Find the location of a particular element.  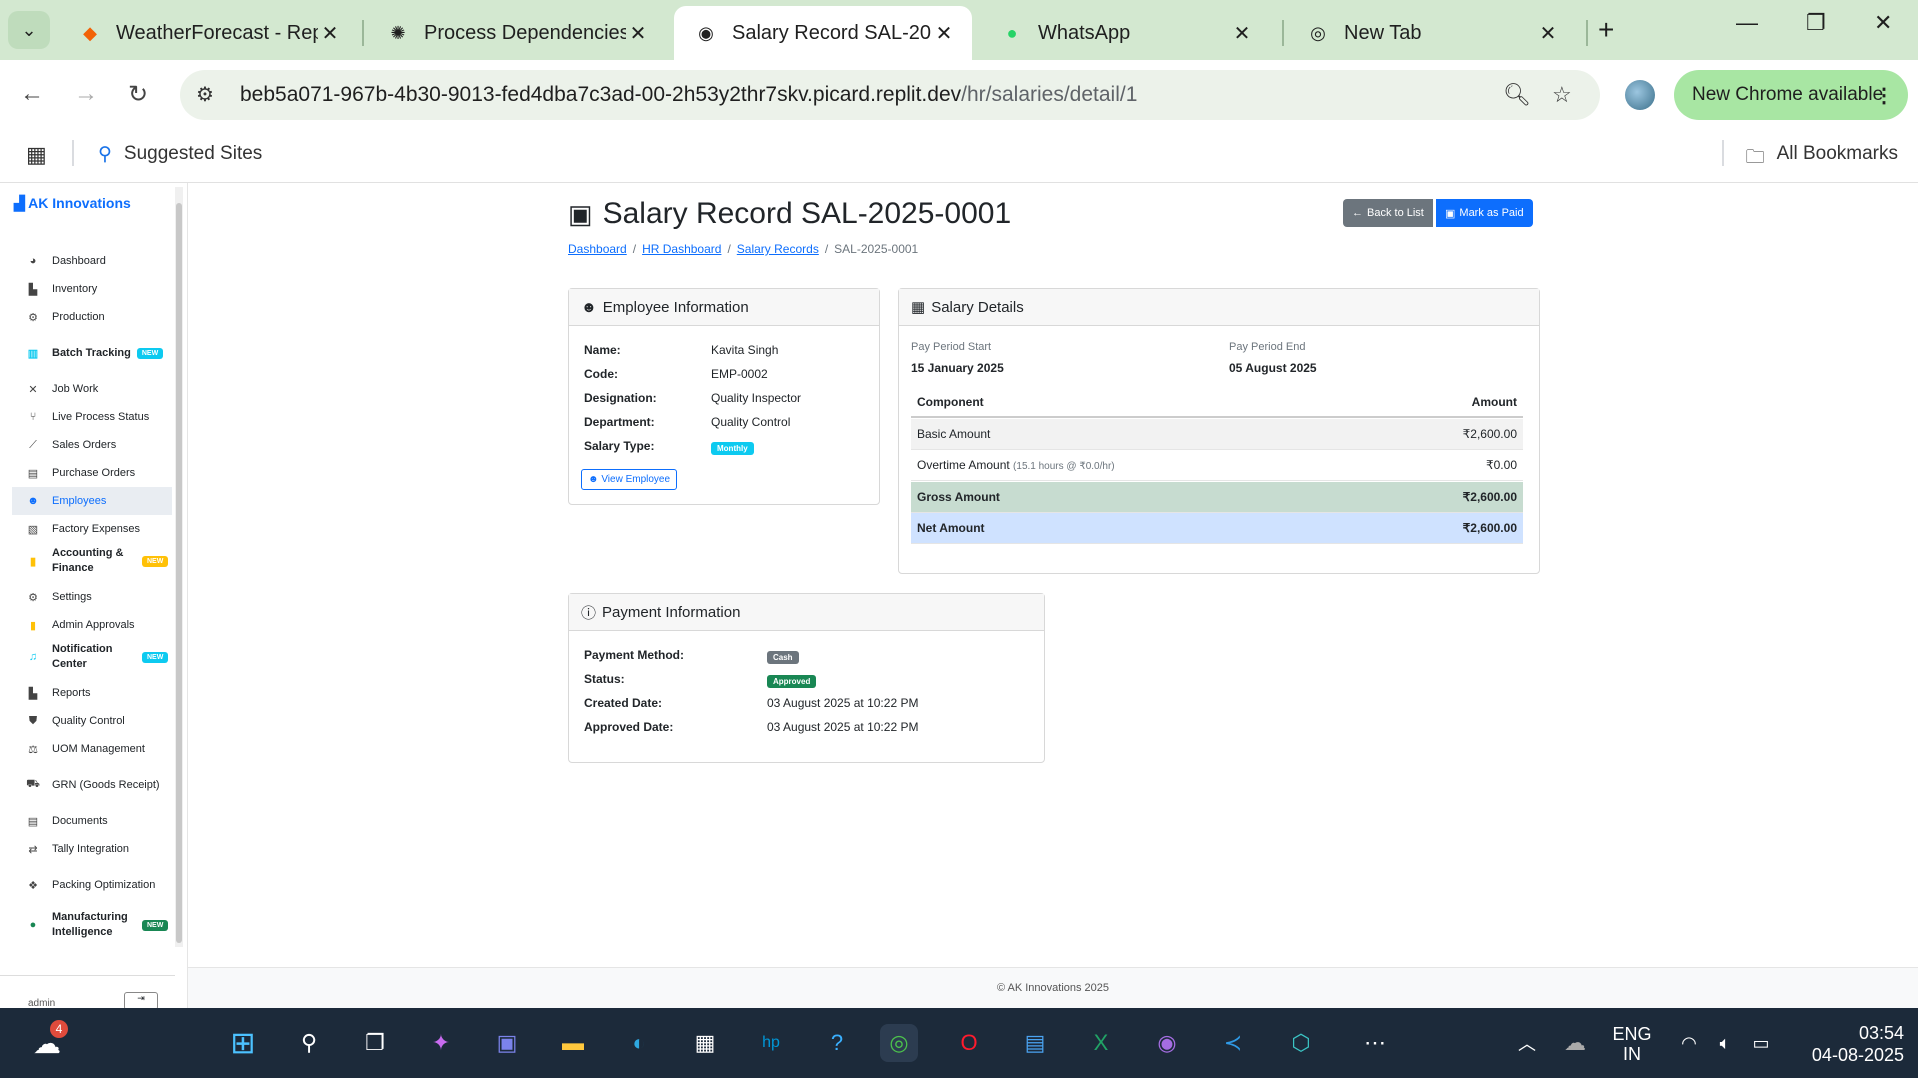

teams-icon: ▣ is located at coordinates (507, 1043).